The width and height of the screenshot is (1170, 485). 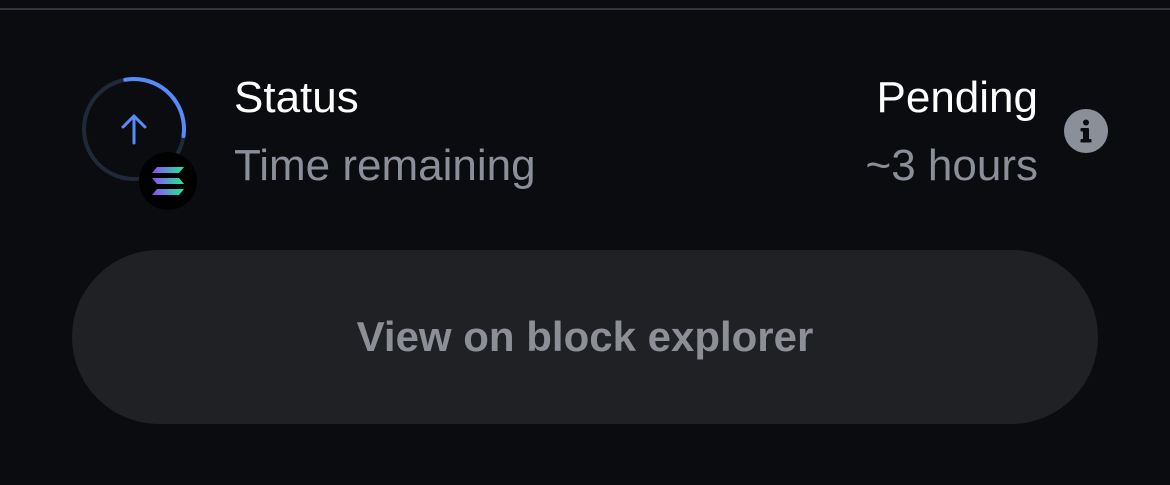 I want to click on time-remaining-value: ~3 hours, so click(x=951, y=165).